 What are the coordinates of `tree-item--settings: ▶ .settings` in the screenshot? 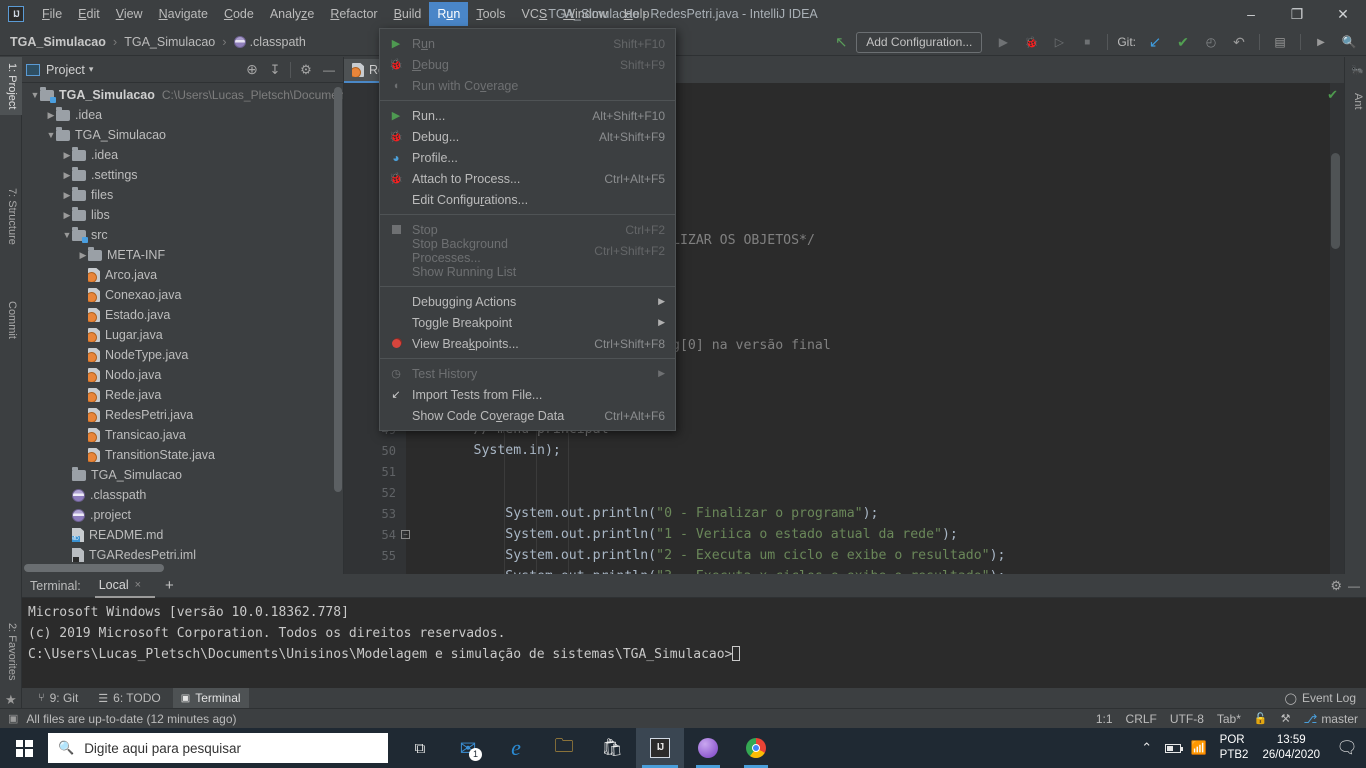 It's located at (182, 175).